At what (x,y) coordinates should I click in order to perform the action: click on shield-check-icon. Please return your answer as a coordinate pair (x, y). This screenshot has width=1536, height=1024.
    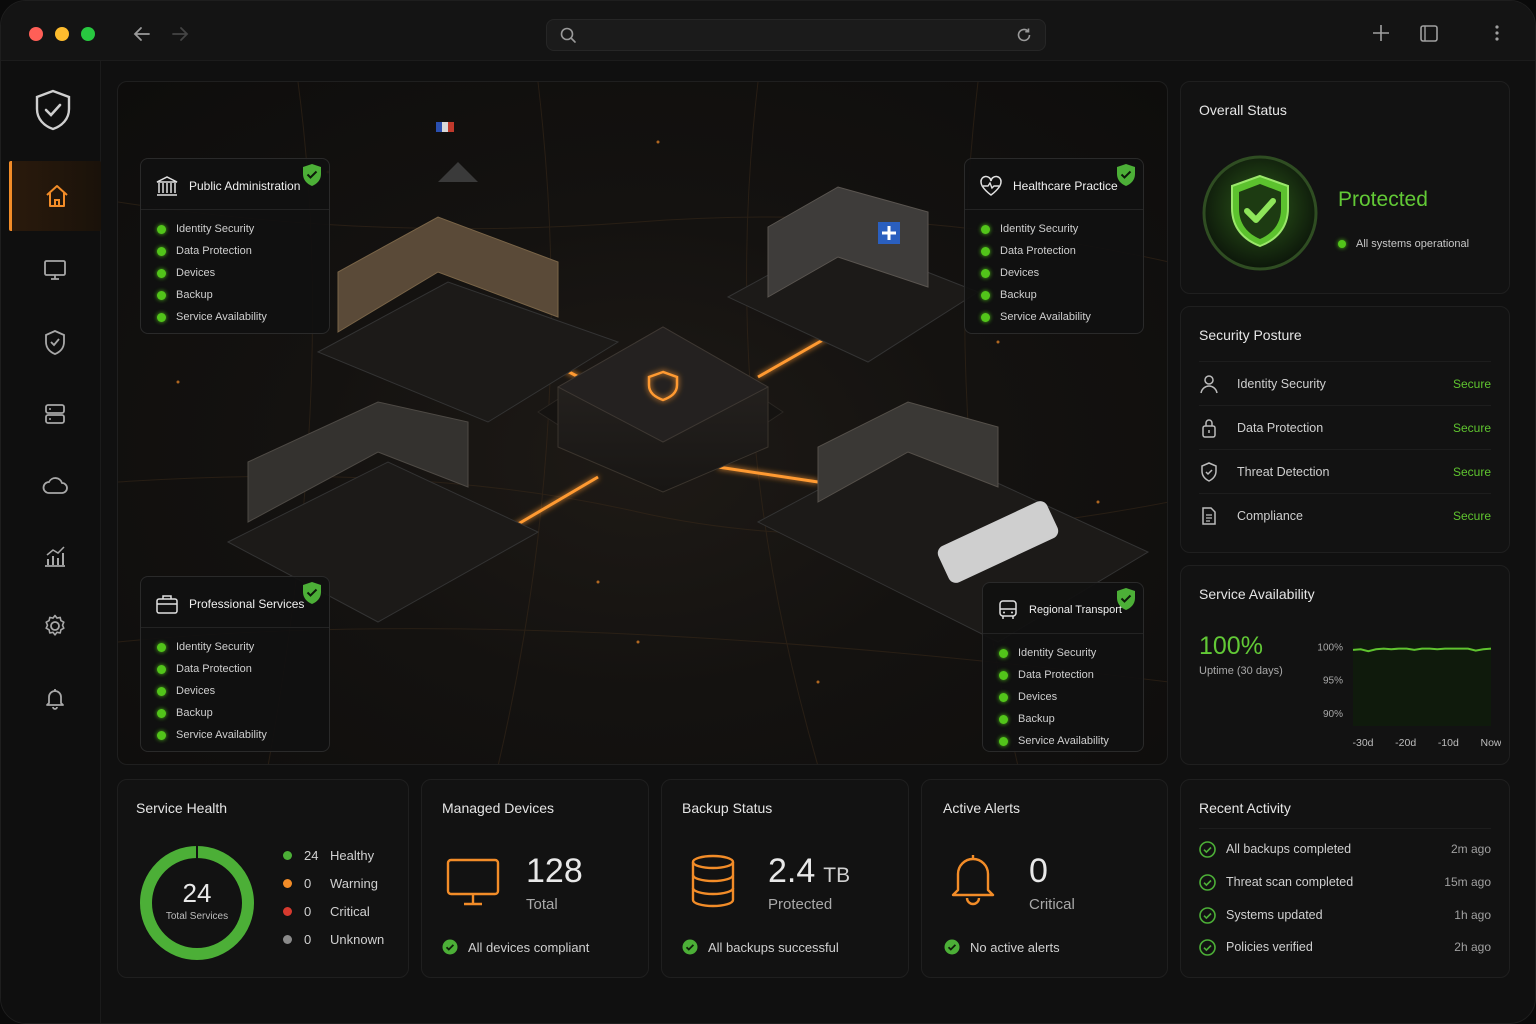
    Looking at the image, I should click on (55, 342).